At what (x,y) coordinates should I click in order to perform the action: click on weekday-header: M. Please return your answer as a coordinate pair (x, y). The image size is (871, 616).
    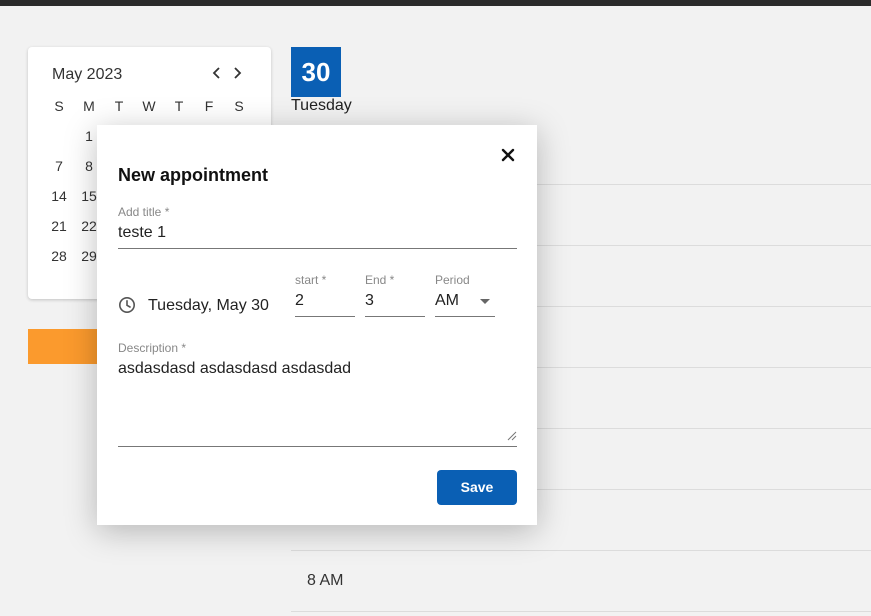
    Looking at the image, I should click on (89, 106).